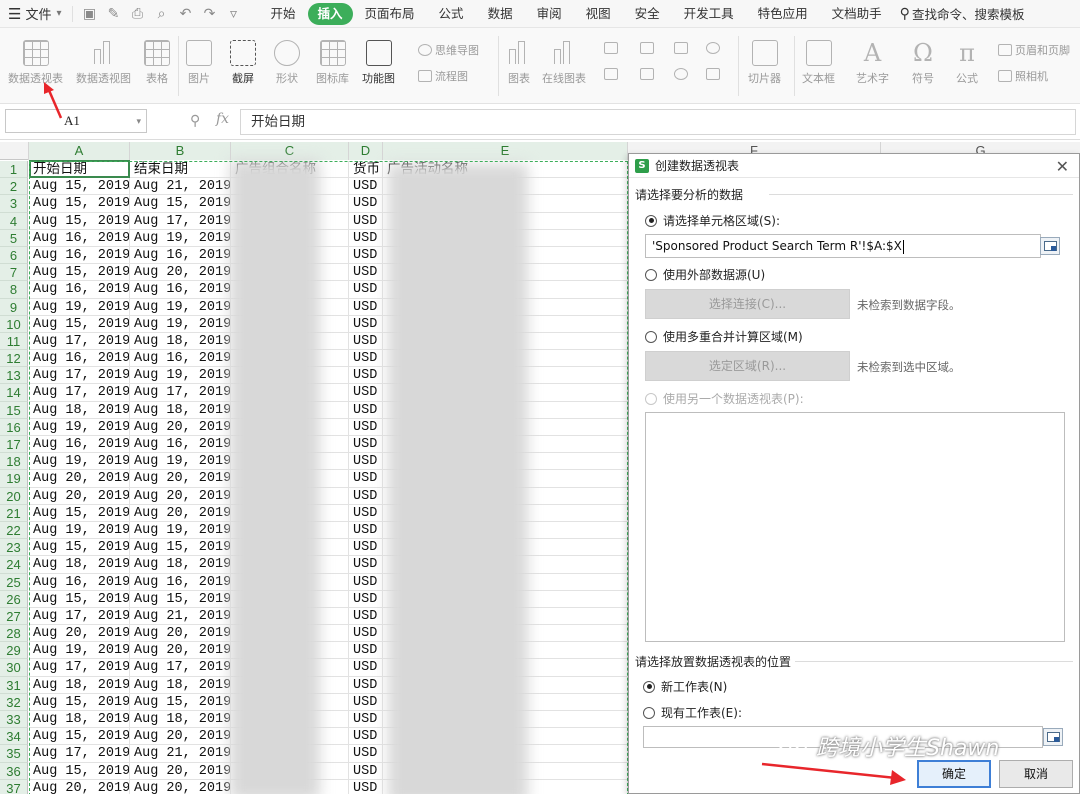 The width and height of the screenshot is (1080, 794). Describe the element at coordinates (195, 121) in the screenshot. I see `zoom-icon: ⚲` at that location.